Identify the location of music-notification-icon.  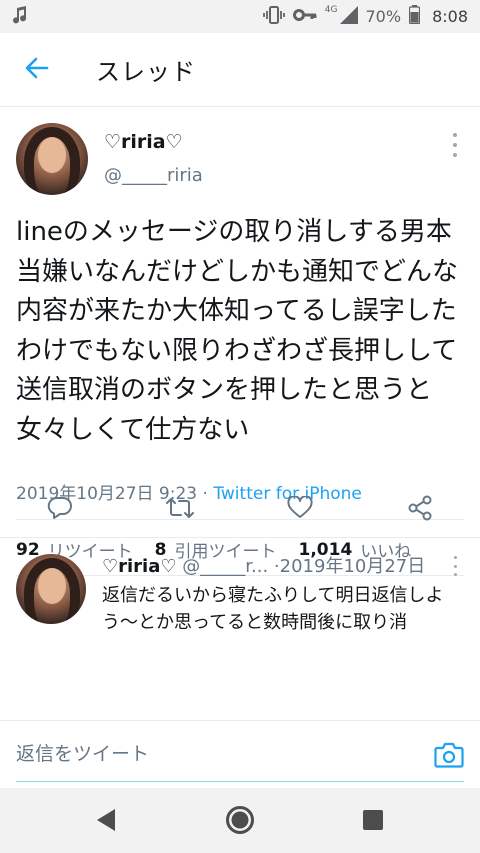
(20, 16).